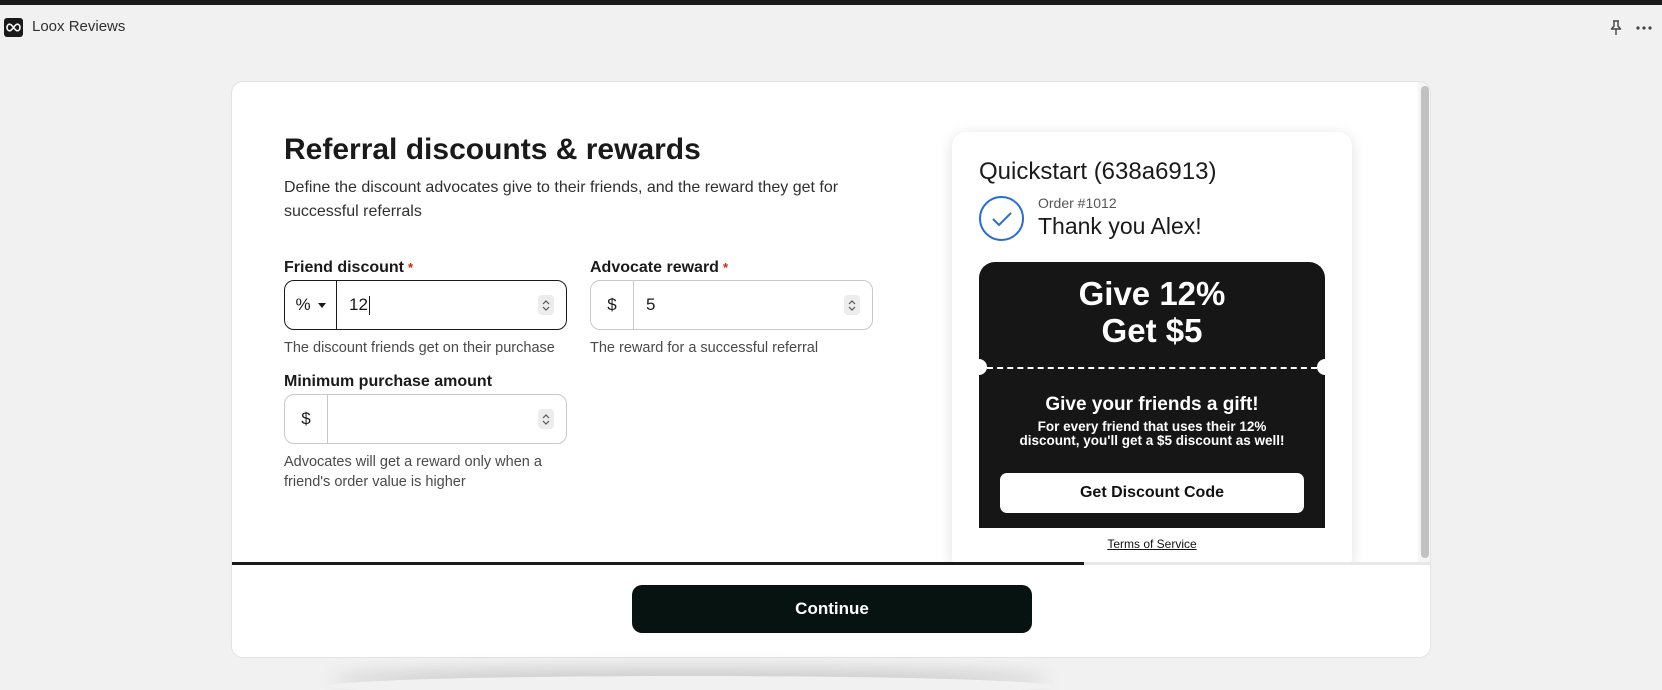 Image resolution: width=1662 pixels, height=690 pixels. I want to click on thank-you-message: Thank you Alex!, so click(1120, 226).